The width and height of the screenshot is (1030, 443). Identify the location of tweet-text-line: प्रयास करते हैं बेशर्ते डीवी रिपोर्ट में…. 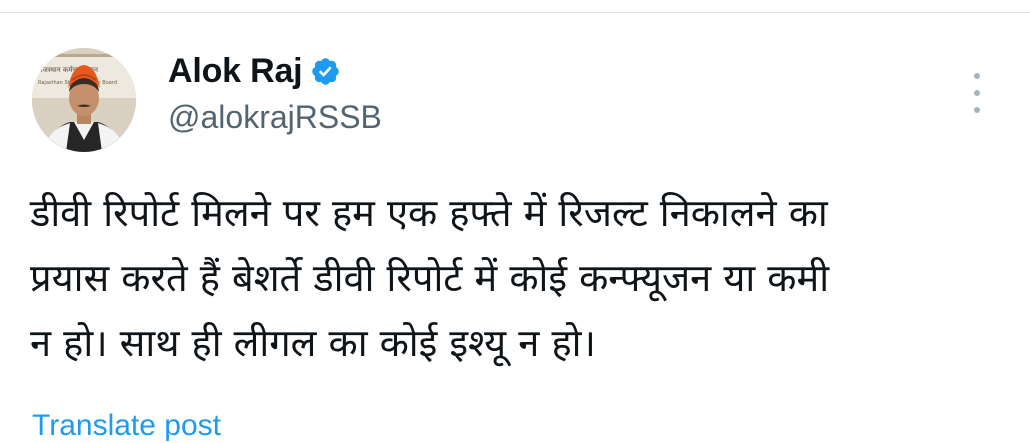
(430, 278).